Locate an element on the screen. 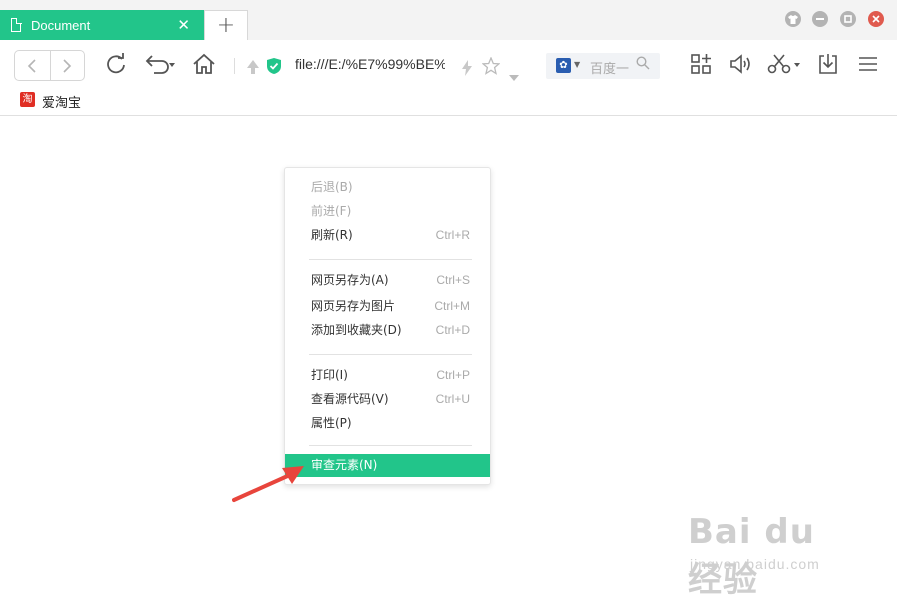 The height and width of the screenshot is (601, 897). extensions-icon is located at coordinates (701, 66).